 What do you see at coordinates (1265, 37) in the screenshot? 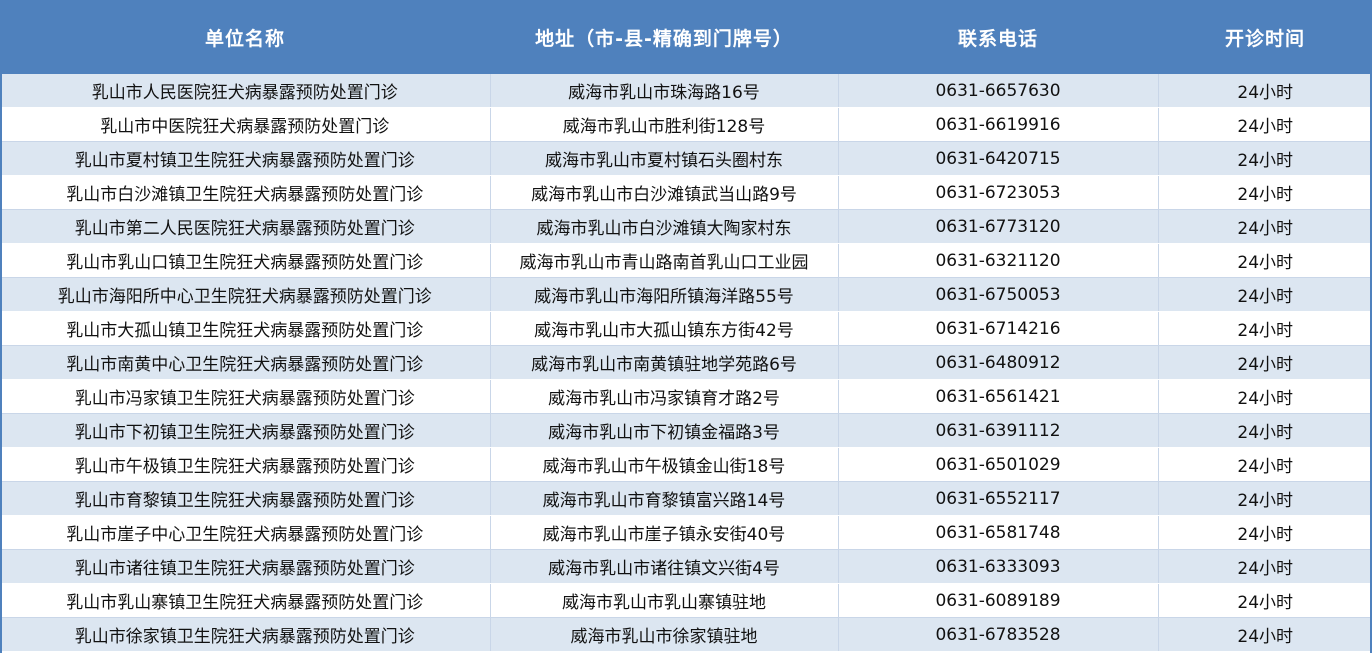
I see `column-header-hours: 开诊时间` at bounding box center [1265, 37].